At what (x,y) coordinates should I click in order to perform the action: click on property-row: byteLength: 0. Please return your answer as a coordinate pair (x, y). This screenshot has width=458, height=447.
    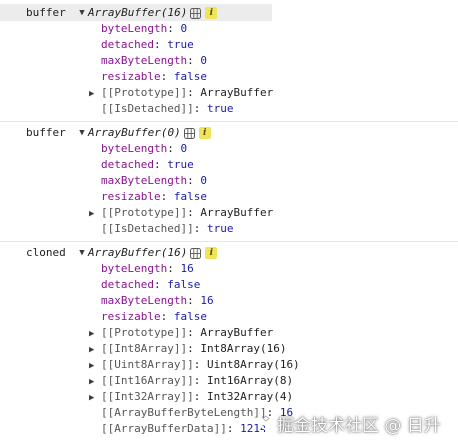
    Looking at the image, I should click on (144, 29).